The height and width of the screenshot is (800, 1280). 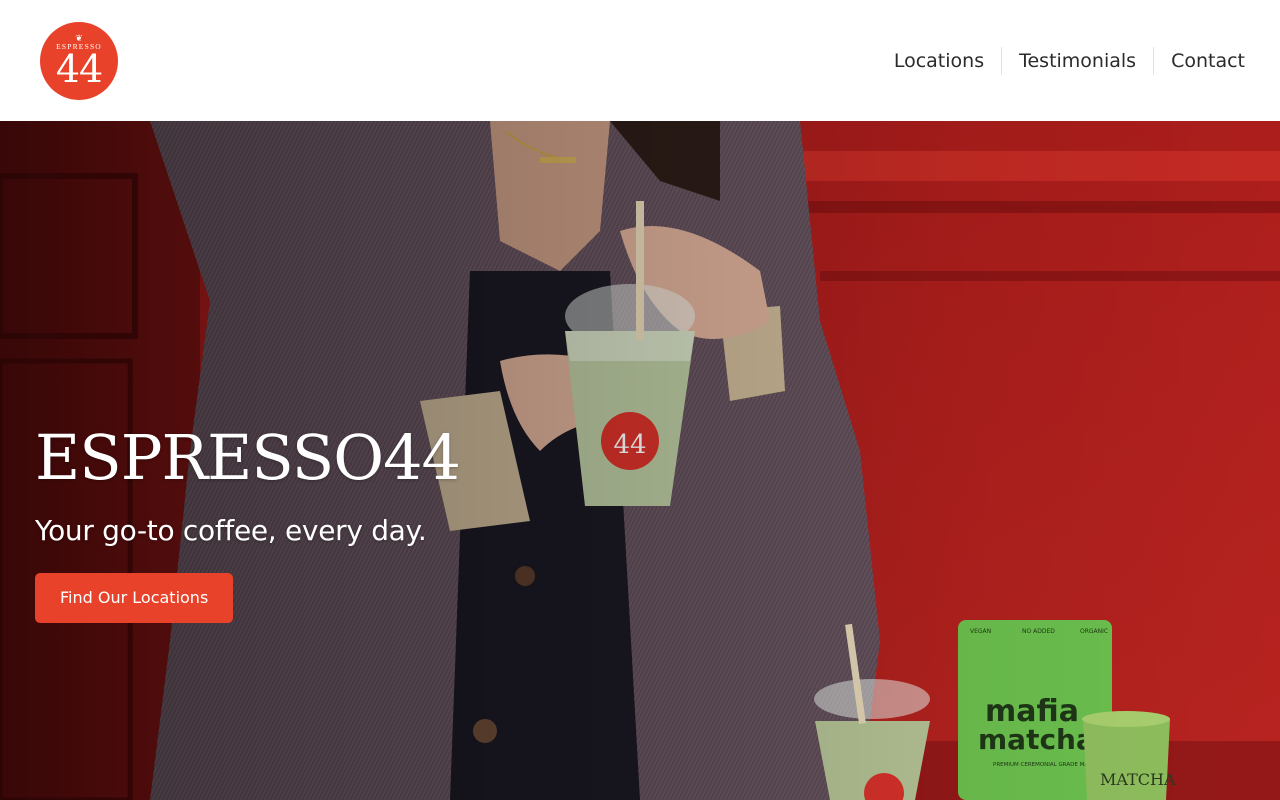 I want to click on find-locations-button: Find Our Locations, so click(x=134, y=598).